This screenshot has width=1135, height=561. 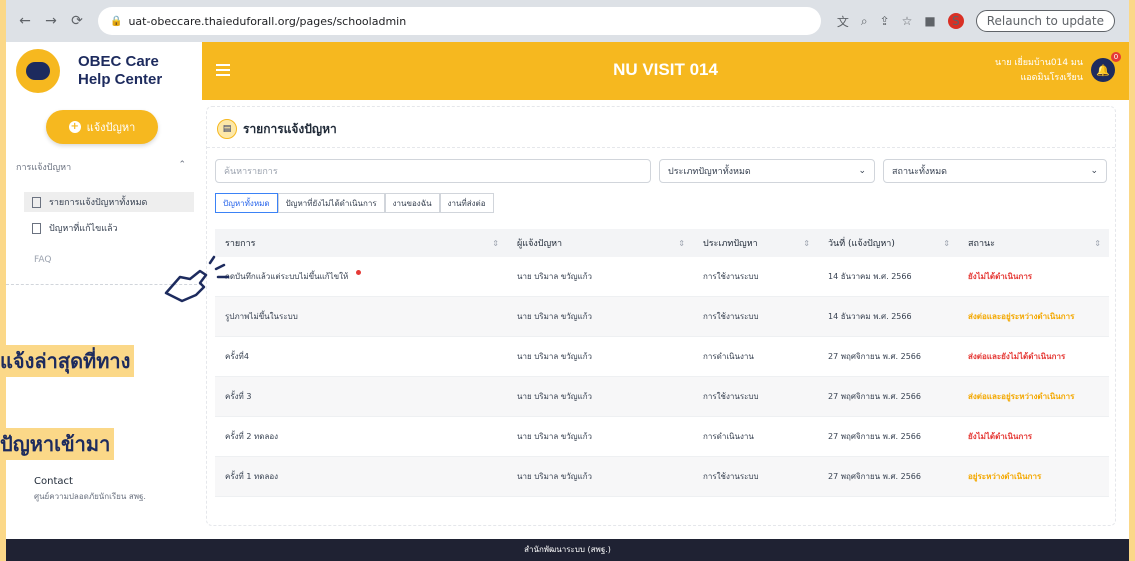 I want to click on sidebar-section-label: การแจ้งปัญหา, so click(x=44, y=168).